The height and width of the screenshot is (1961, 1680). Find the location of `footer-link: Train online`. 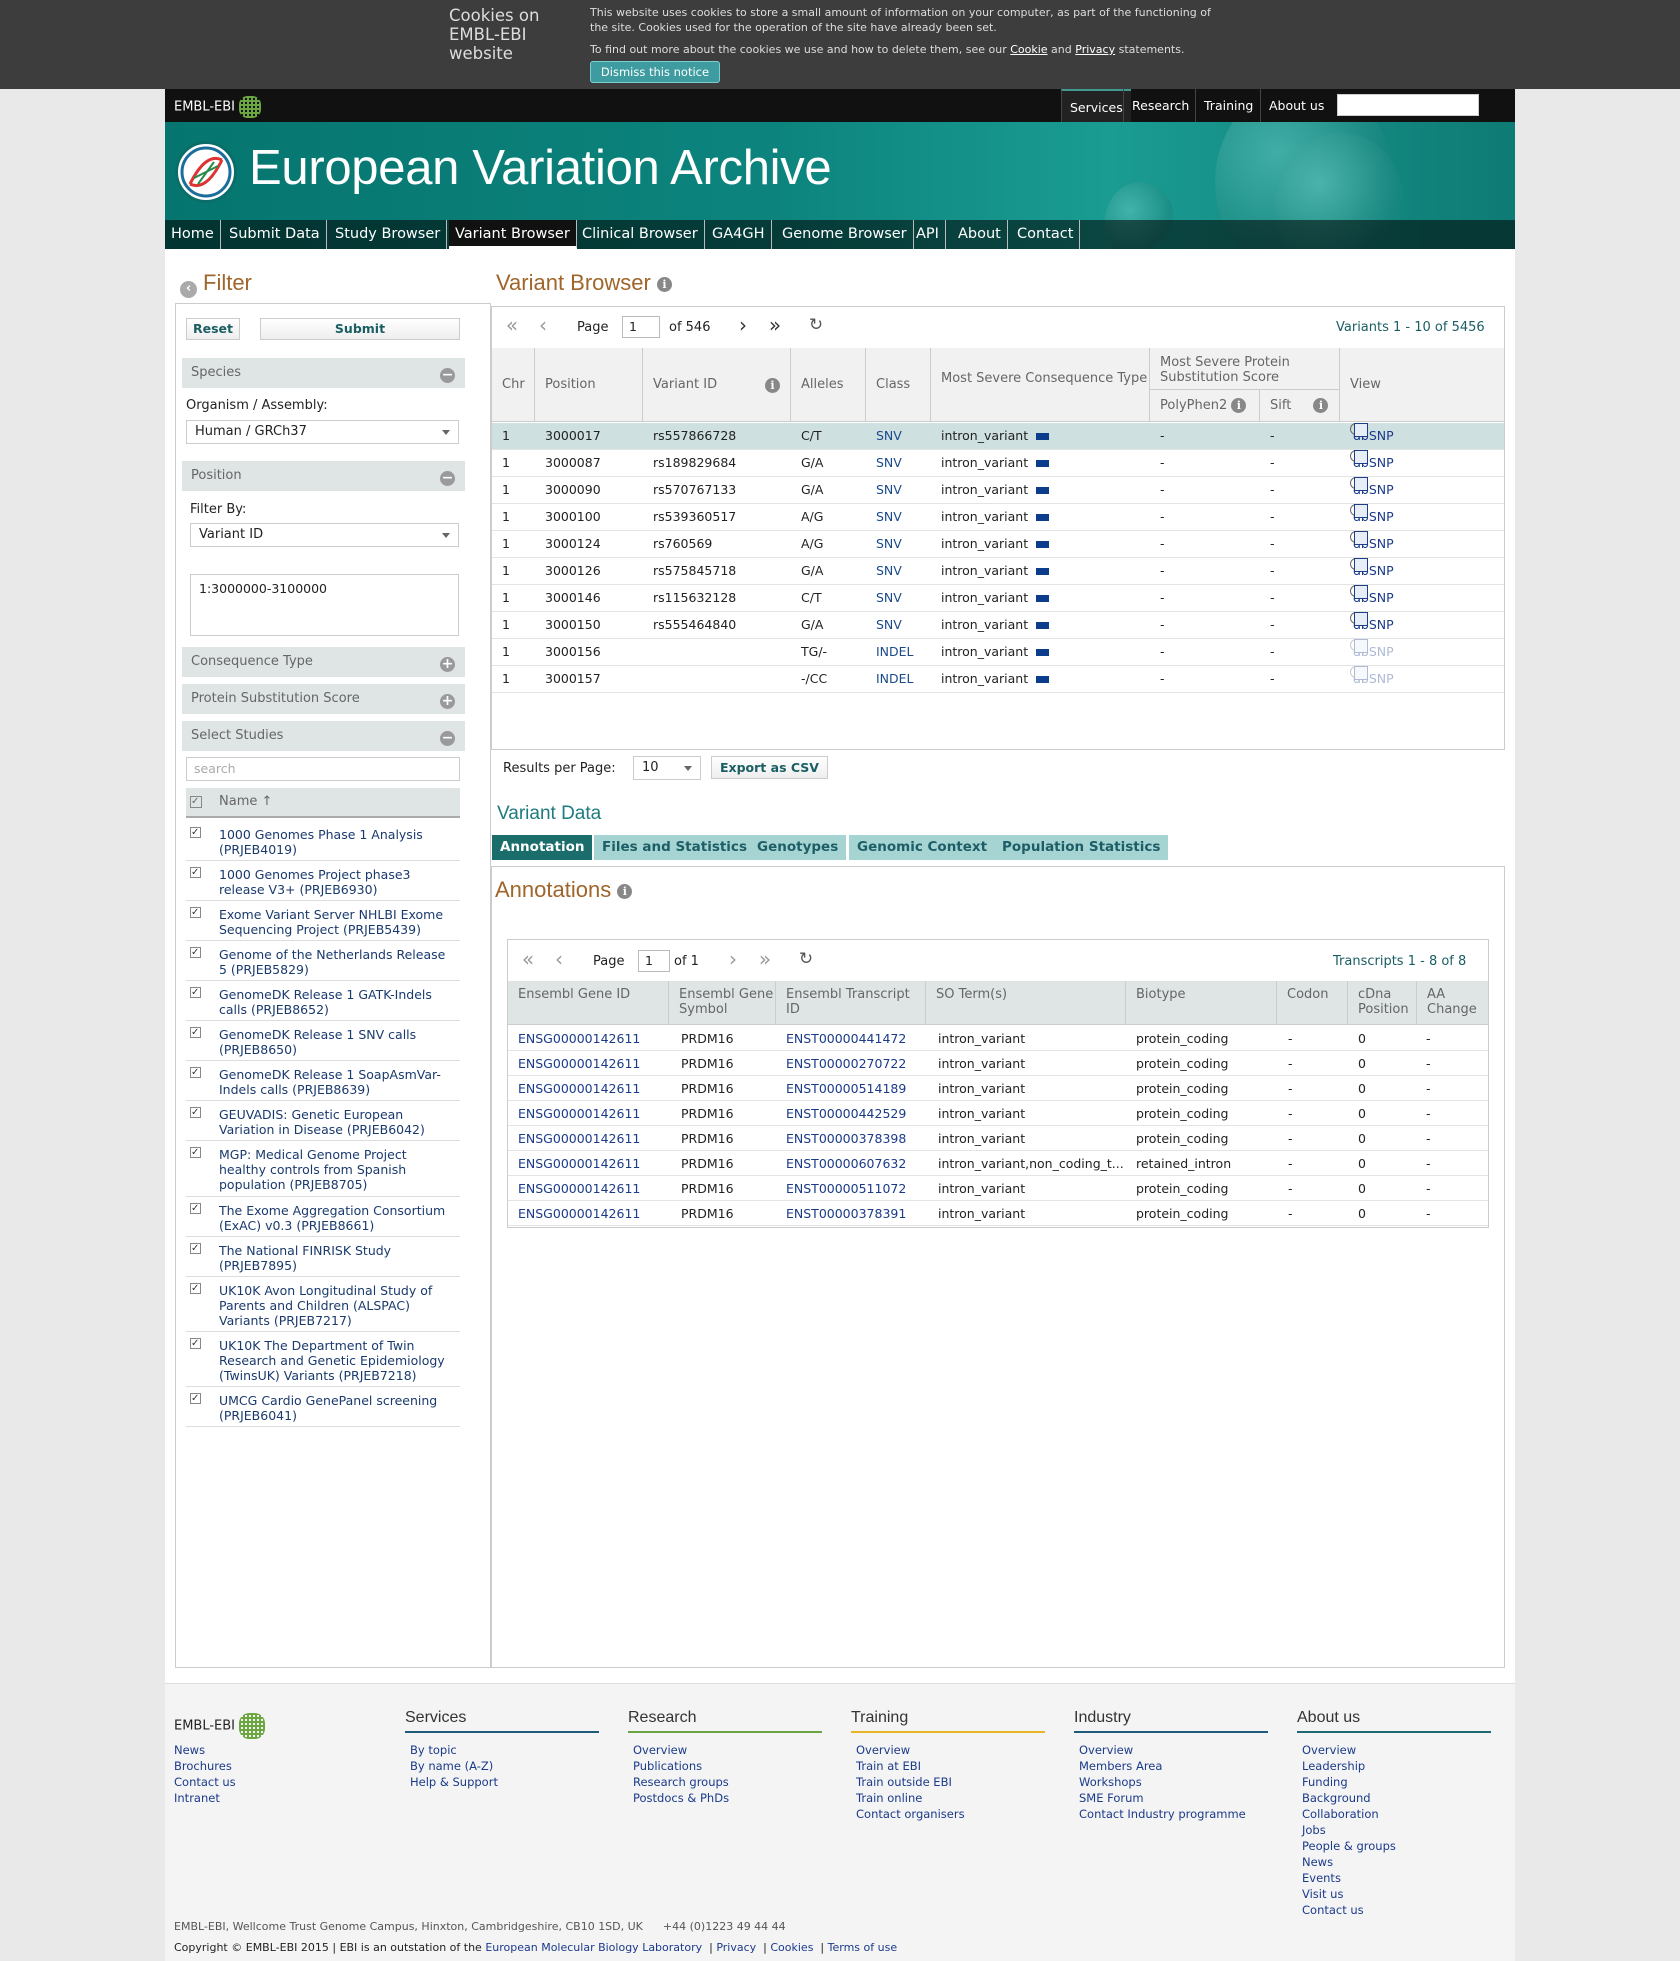

footer-link: Train online is located at coordinates (910, 1798).